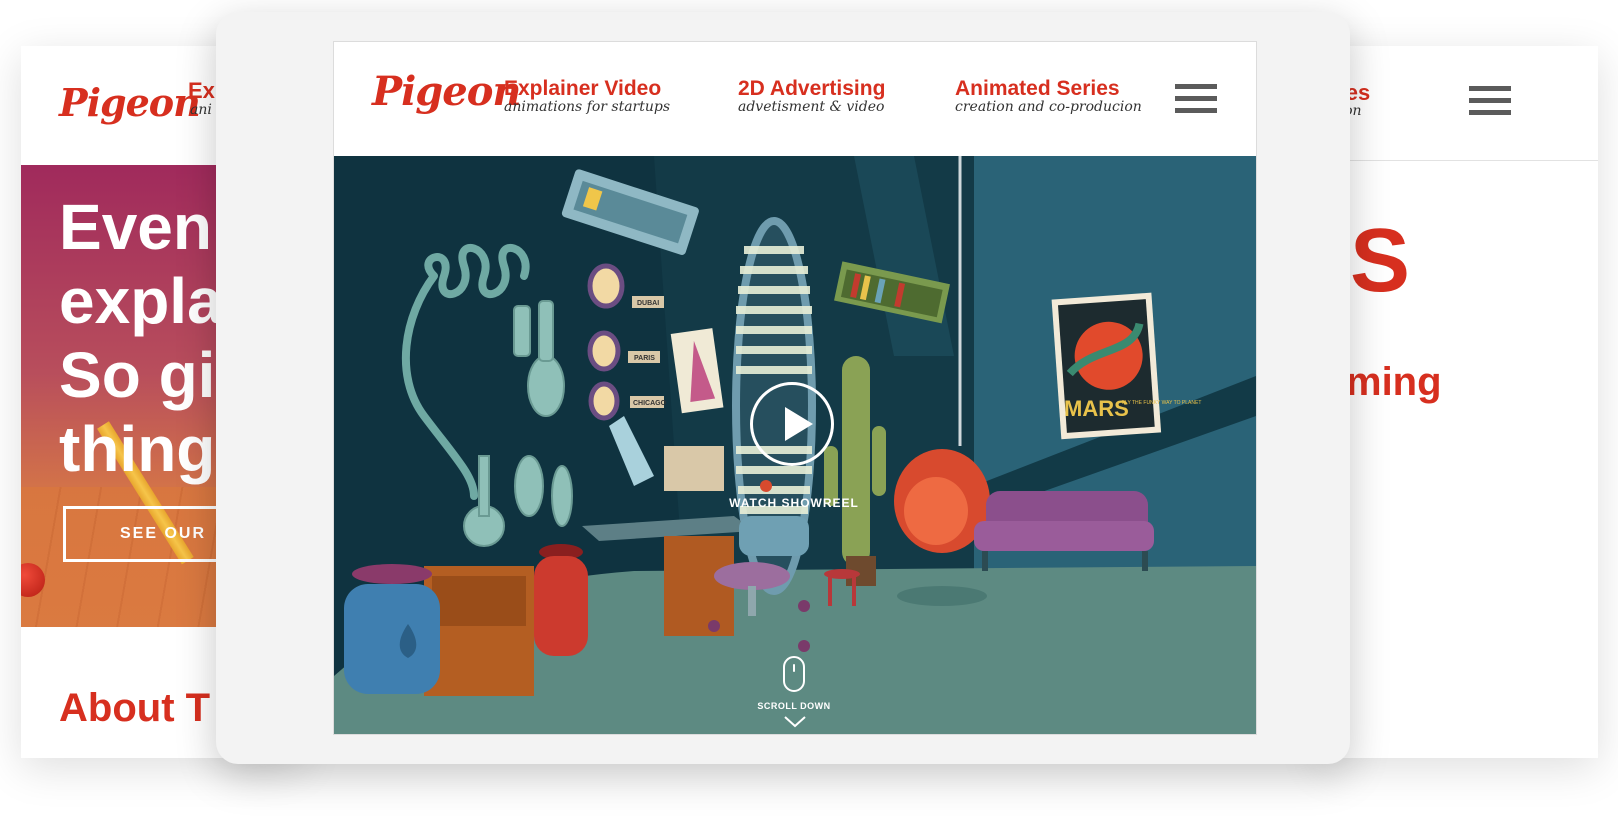  I want to click on chevron-down-icon, so click(795, 722).